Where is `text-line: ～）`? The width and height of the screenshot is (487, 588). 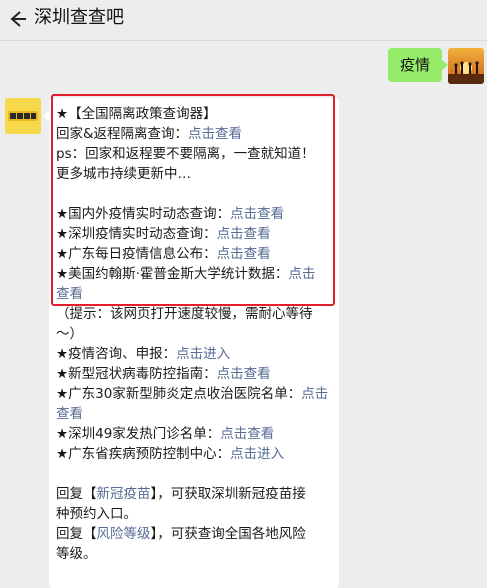 text-line: ～） is located at coordinates (69, 334).